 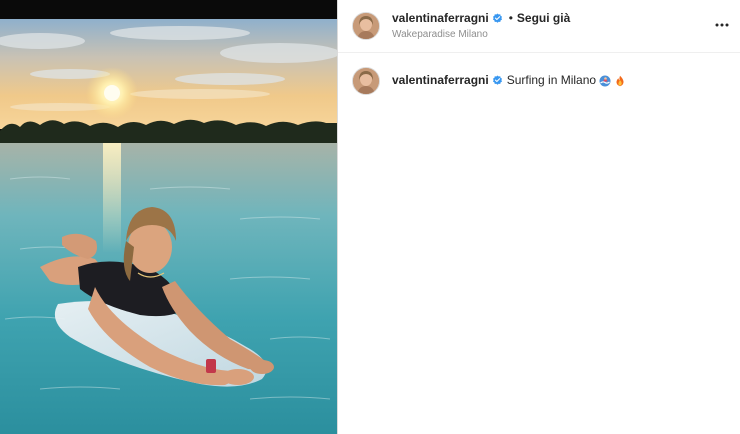 I want to click on more-horizontal-icon, so click(x=722, y=25).